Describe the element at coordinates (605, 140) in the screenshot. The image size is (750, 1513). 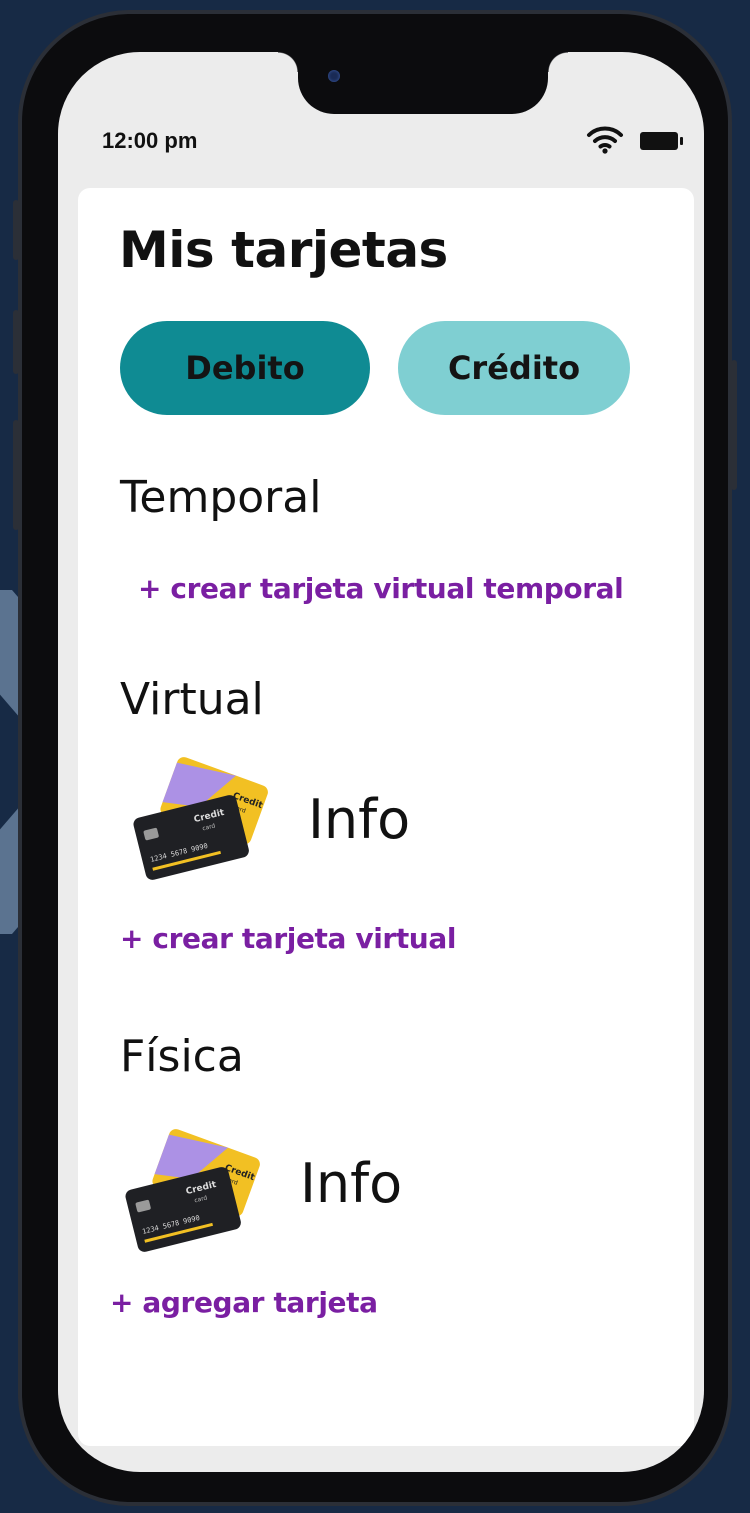
I see `wifi-icon` at that location.